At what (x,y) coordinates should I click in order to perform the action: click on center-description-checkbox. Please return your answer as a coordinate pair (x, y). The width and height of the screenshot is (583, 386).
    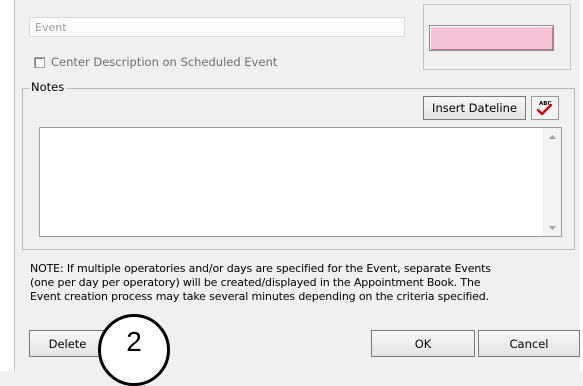
    Looking at the image, I should click on (39, 62).